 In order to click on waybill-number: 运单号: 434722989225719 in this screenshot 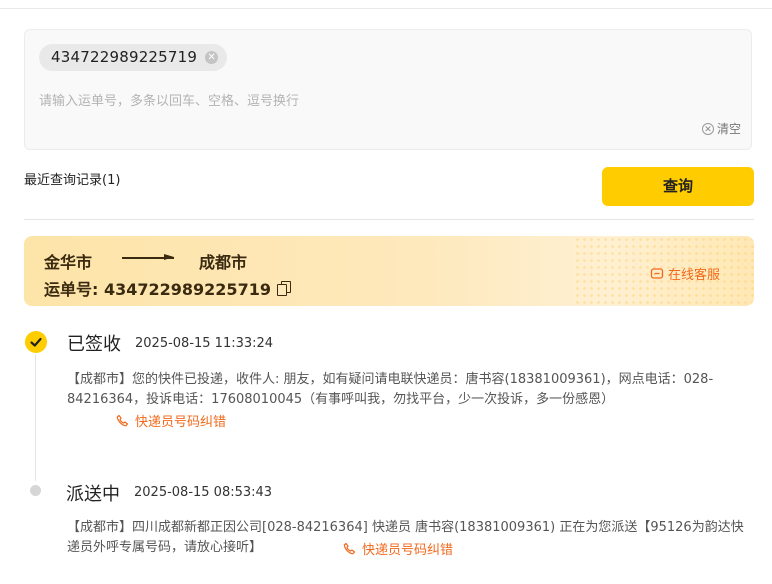, I will do `click(167, 288)`.